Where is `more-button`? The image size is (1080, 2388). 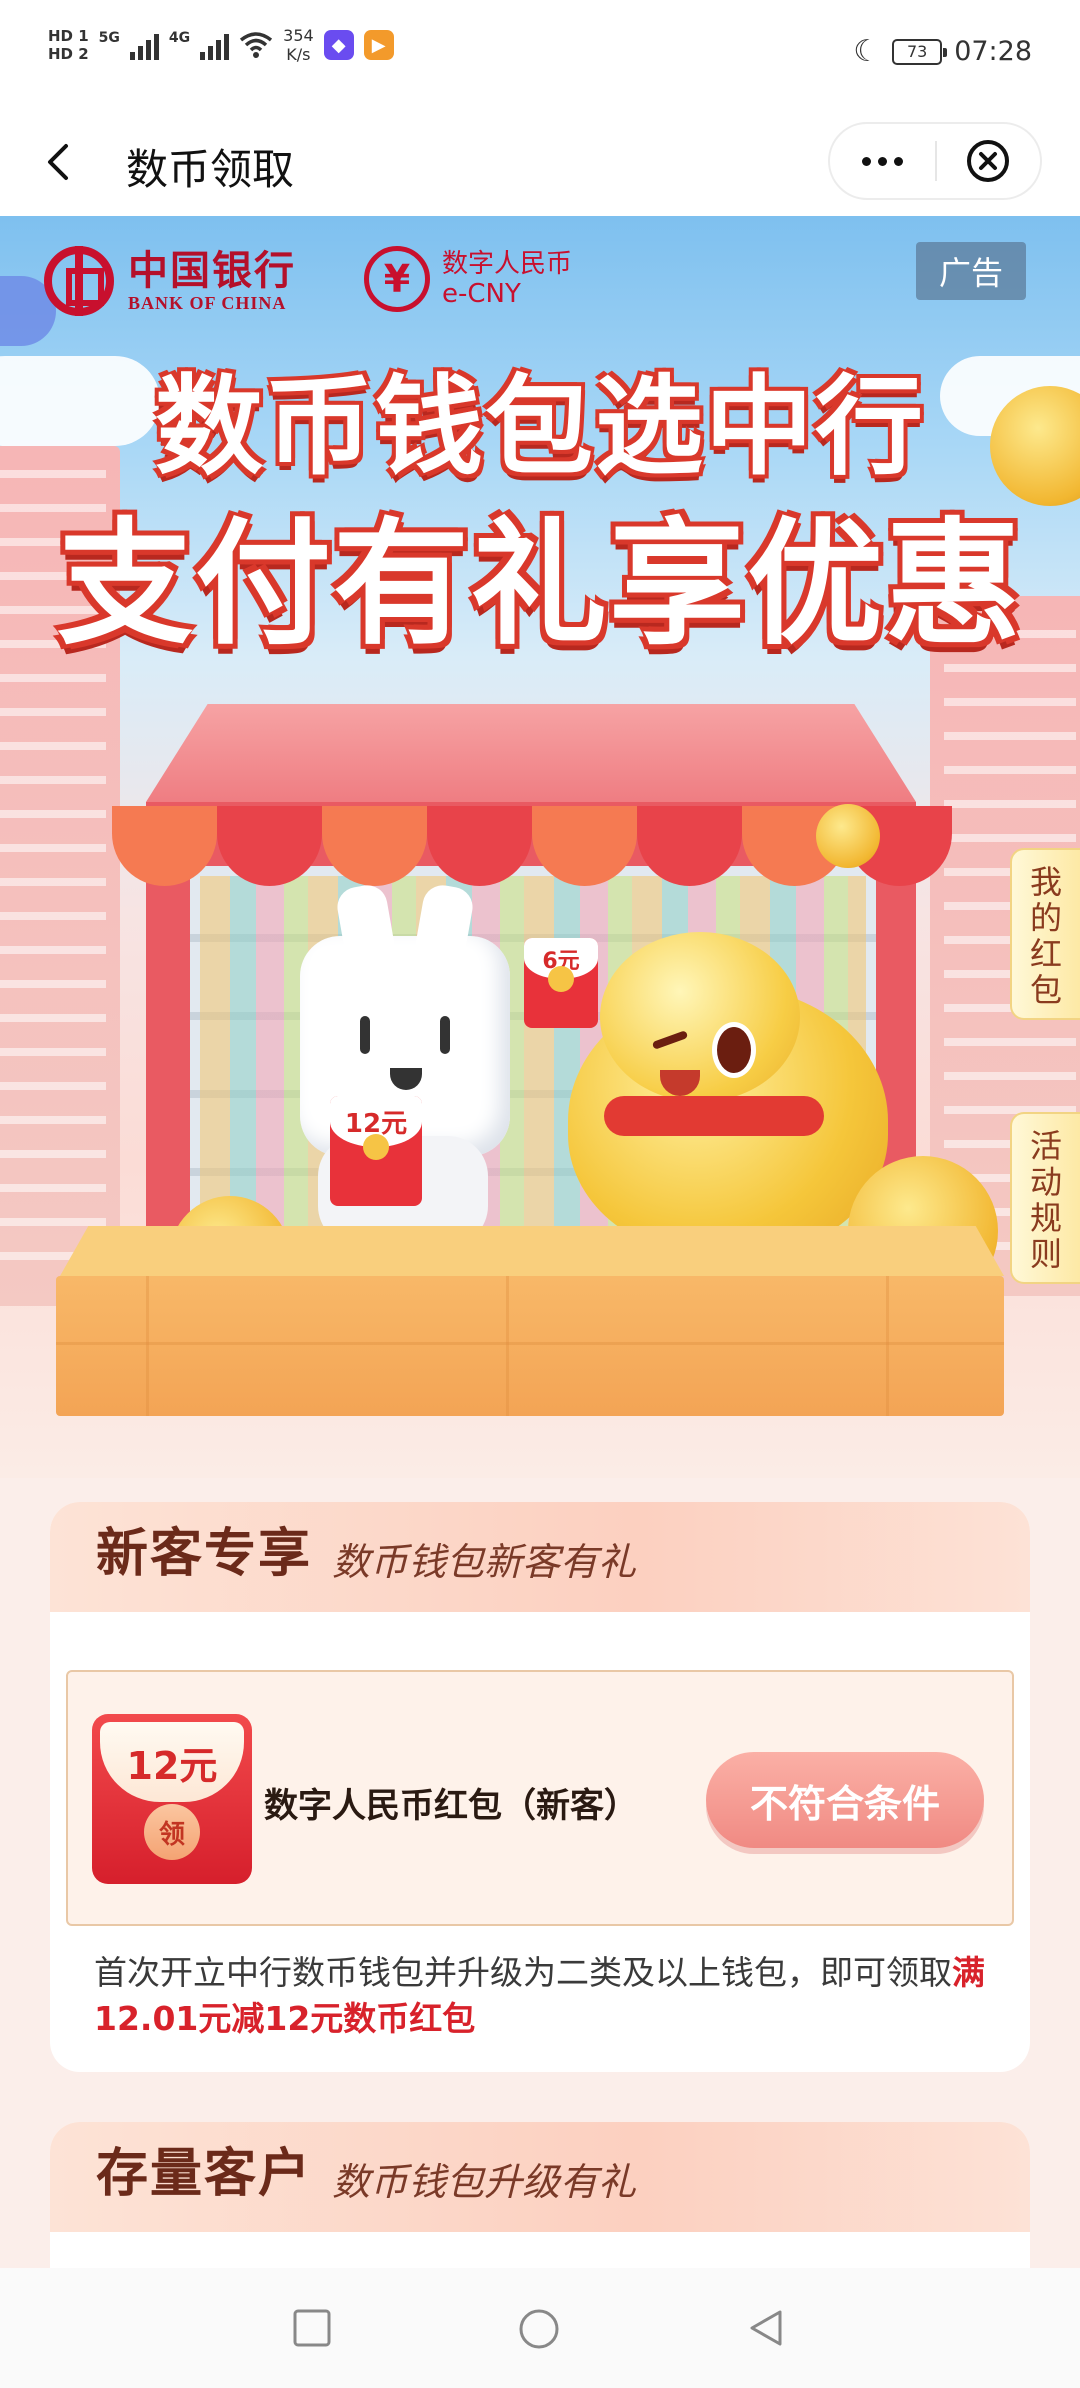
more-button is located at coordinates (882, 161).